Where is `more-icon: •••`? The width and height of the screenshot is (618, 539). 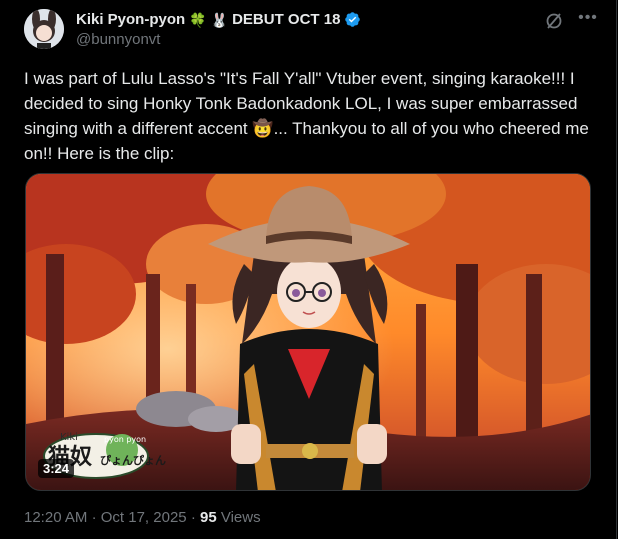
more-icon: ••• is located at coordinates (588, 20).